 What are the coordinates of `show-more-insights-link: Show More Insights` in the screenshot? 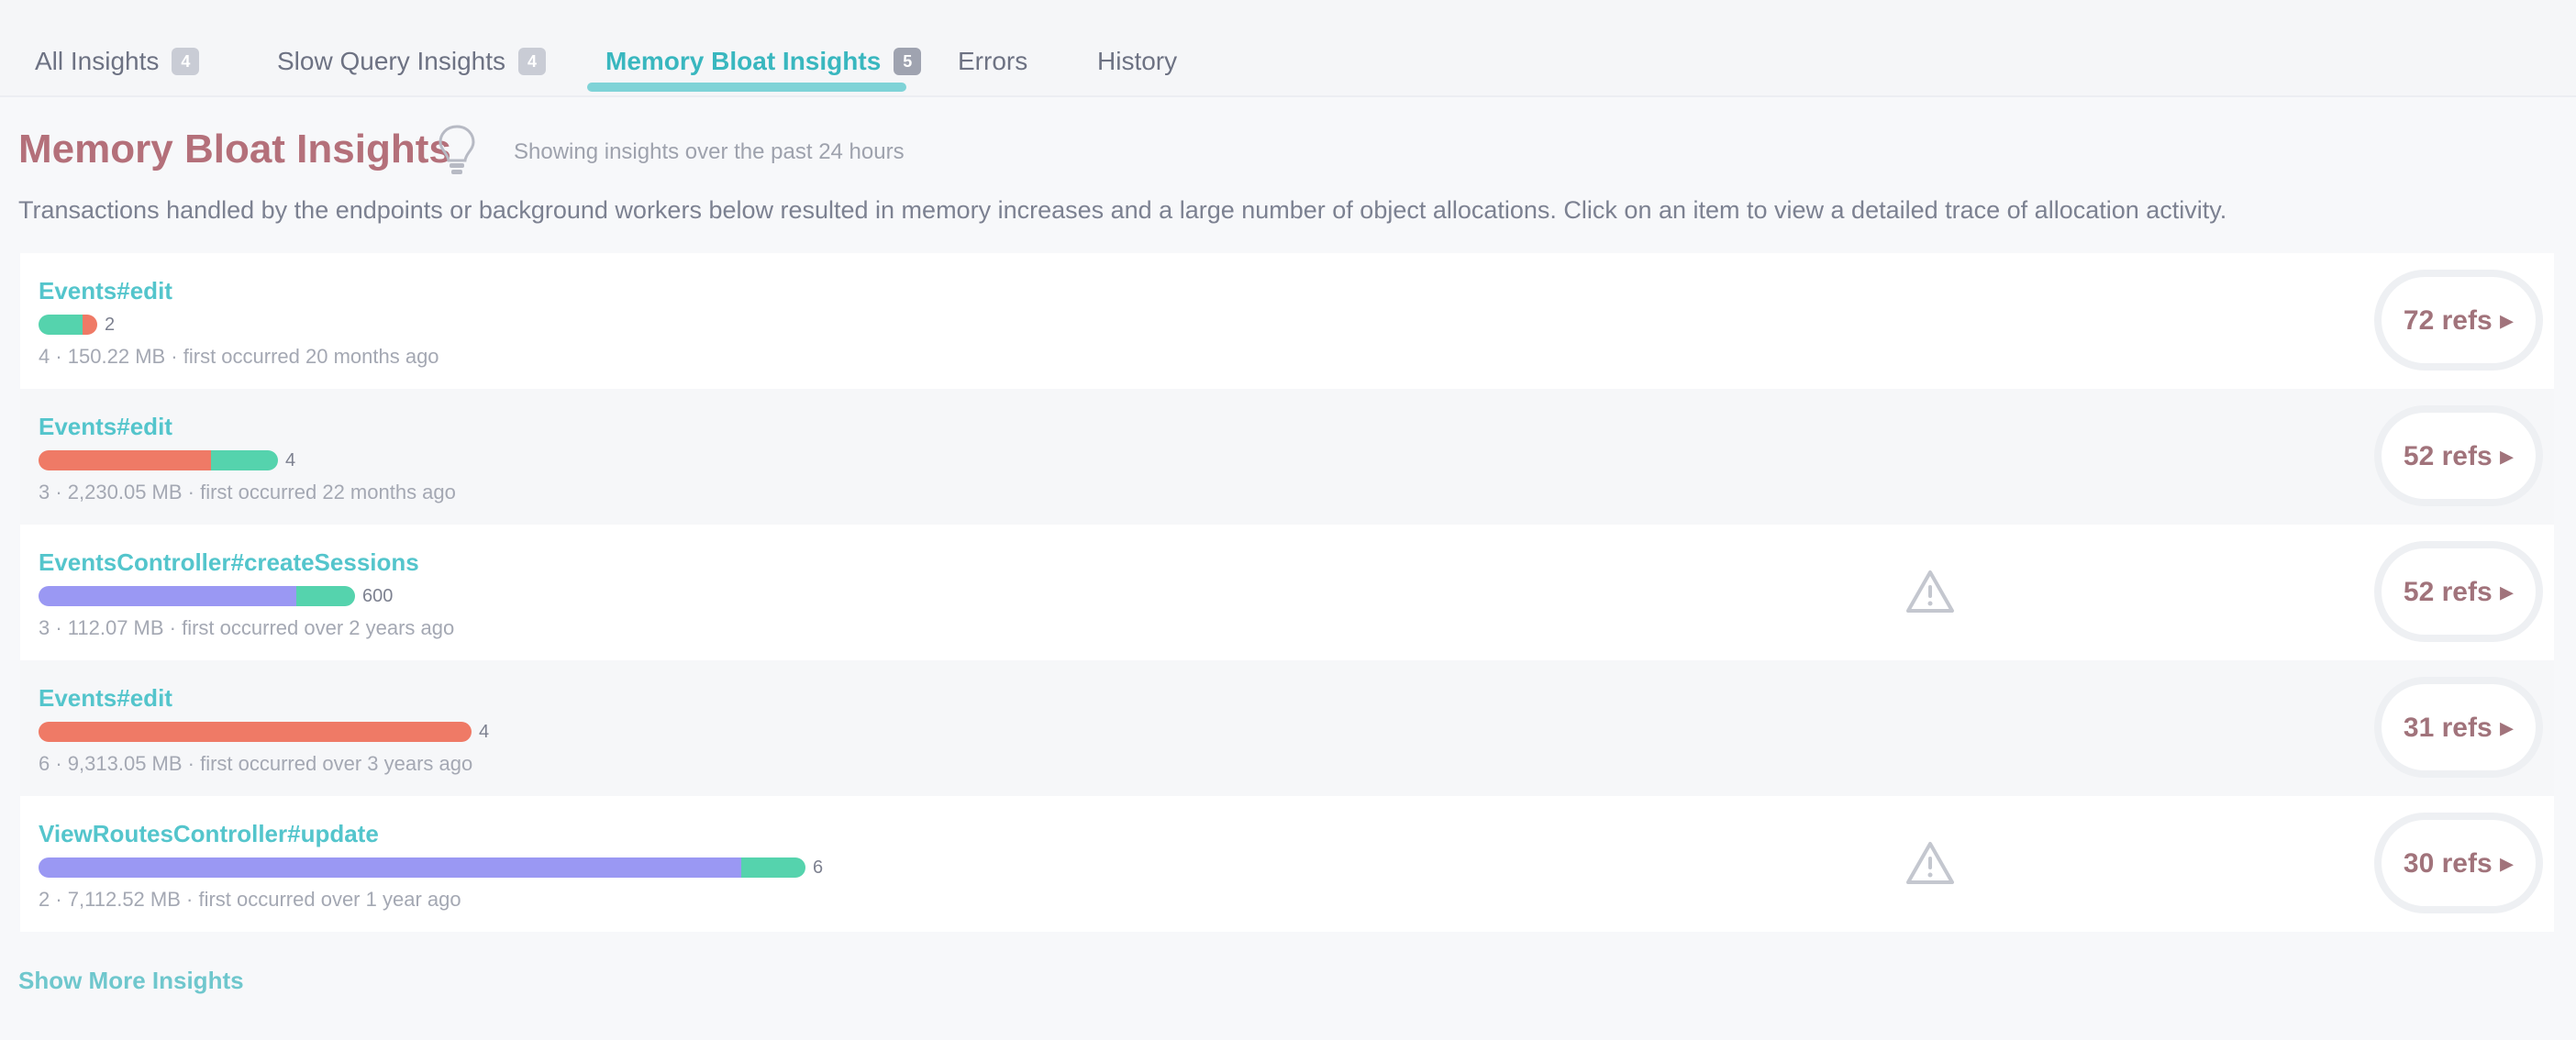 It's located at (131, 981).